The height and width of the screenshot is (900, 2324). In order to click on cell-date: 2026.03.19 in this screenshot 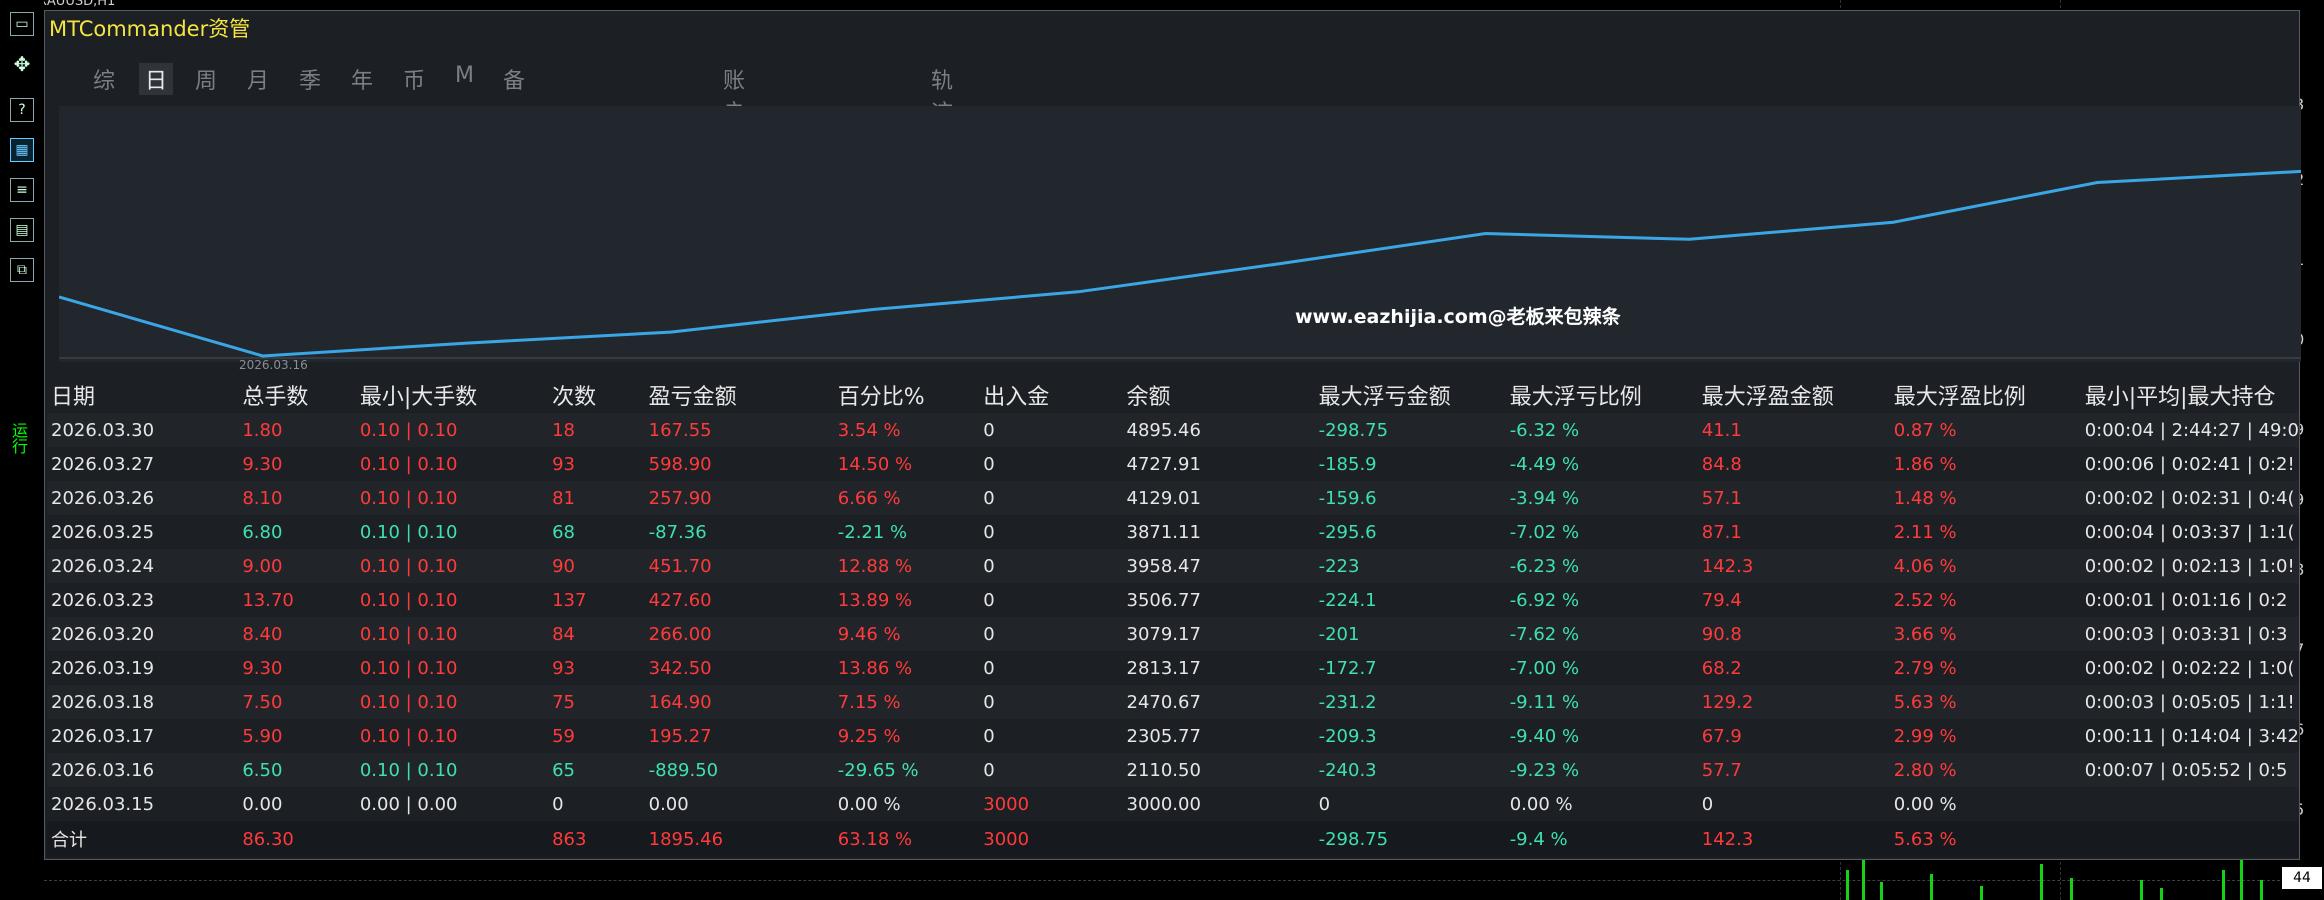, I will do `click(145, 668)`.